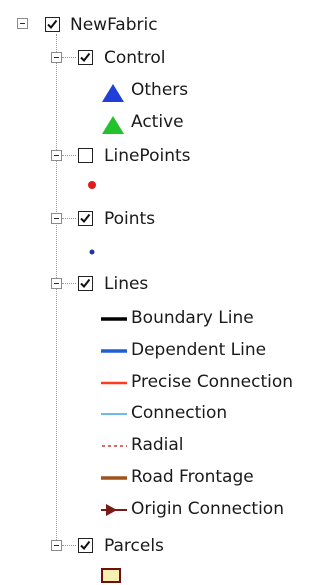  I want to click on checkbox-lines, so click(85, 283).